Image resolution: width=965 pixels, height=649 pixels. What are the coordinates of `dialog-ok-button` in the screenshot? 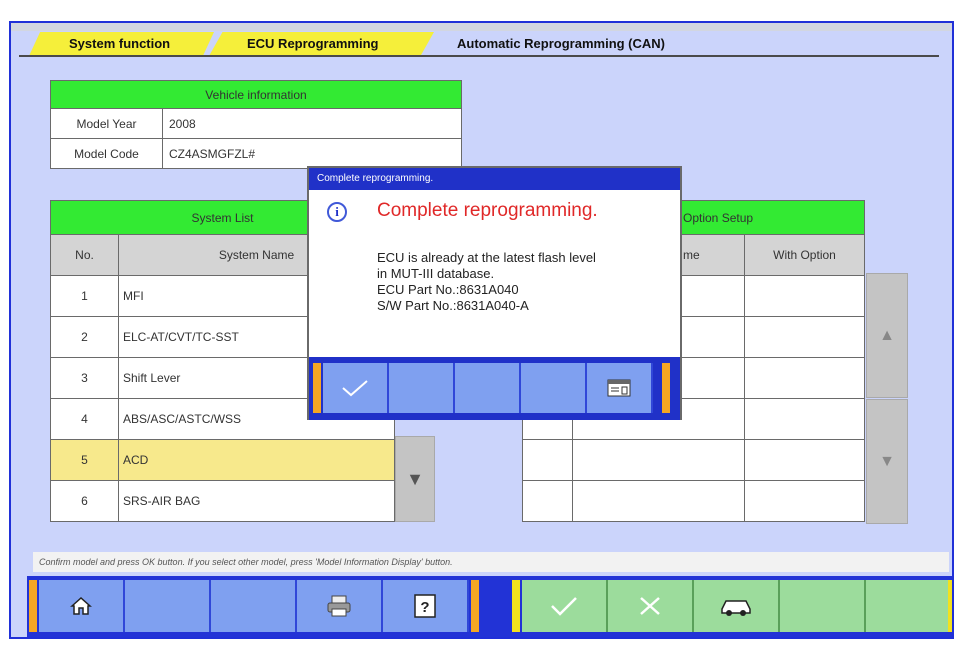 It's located at (356, 388).